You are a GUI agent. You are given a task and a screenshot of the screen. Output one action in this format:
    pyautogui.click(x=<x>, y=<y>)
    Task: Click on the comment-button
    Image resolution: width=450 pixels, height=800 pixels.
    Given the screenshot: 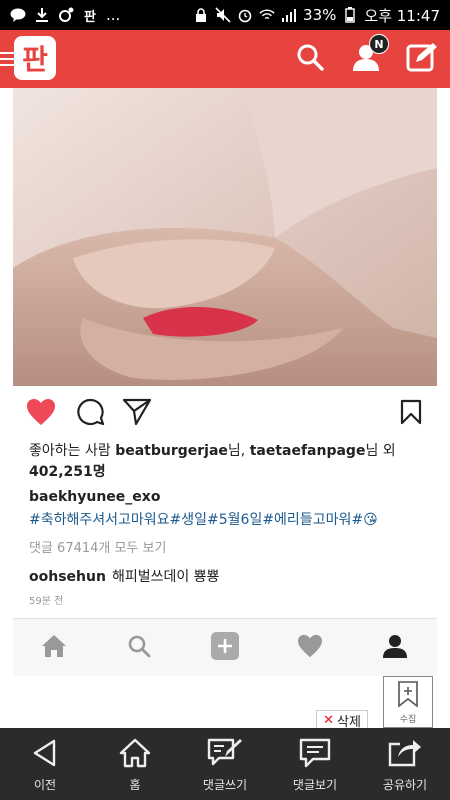 What is the action you would take?
    pyautogui.click(x=91, y=414)
    